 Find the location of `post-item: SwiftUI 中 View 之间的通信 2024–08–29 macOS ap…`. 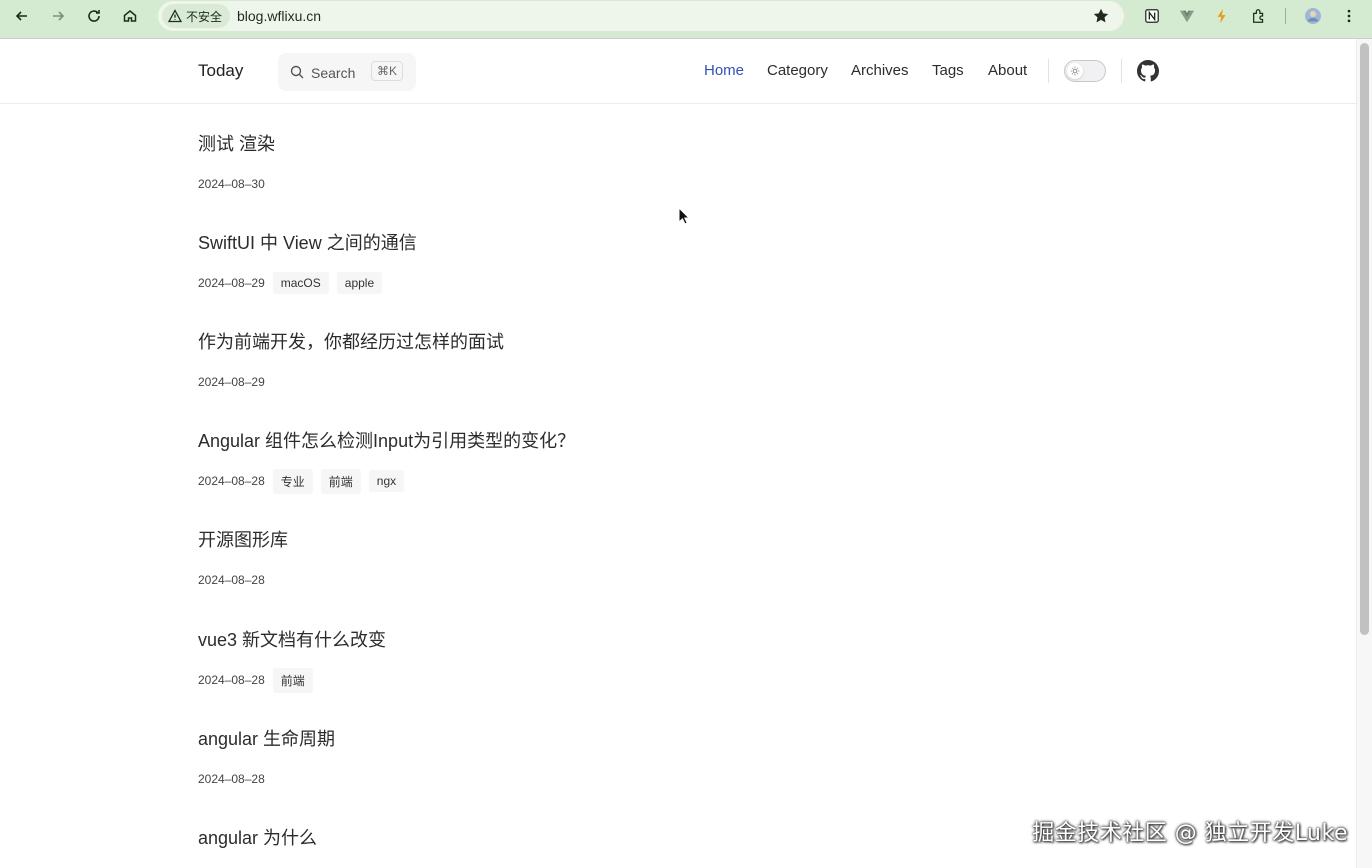

post-item: SwiftUI 中 View 之间的通信 2024–08–29 macOS ap… is located at coordinates (307, 261).